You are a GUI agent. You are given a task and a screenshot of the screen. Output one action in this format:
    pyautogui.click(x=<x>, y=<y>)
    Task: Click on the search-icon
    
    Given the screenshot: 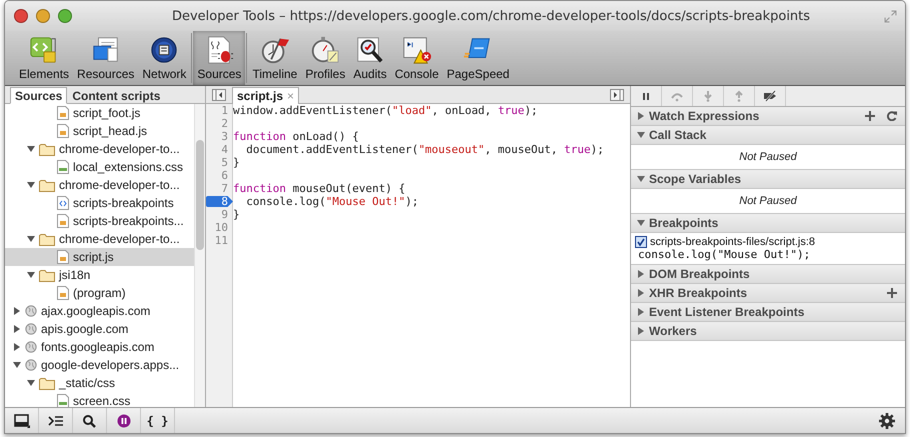 What is the action you would take?
    pyautogui.click(x=90, y=421)
    